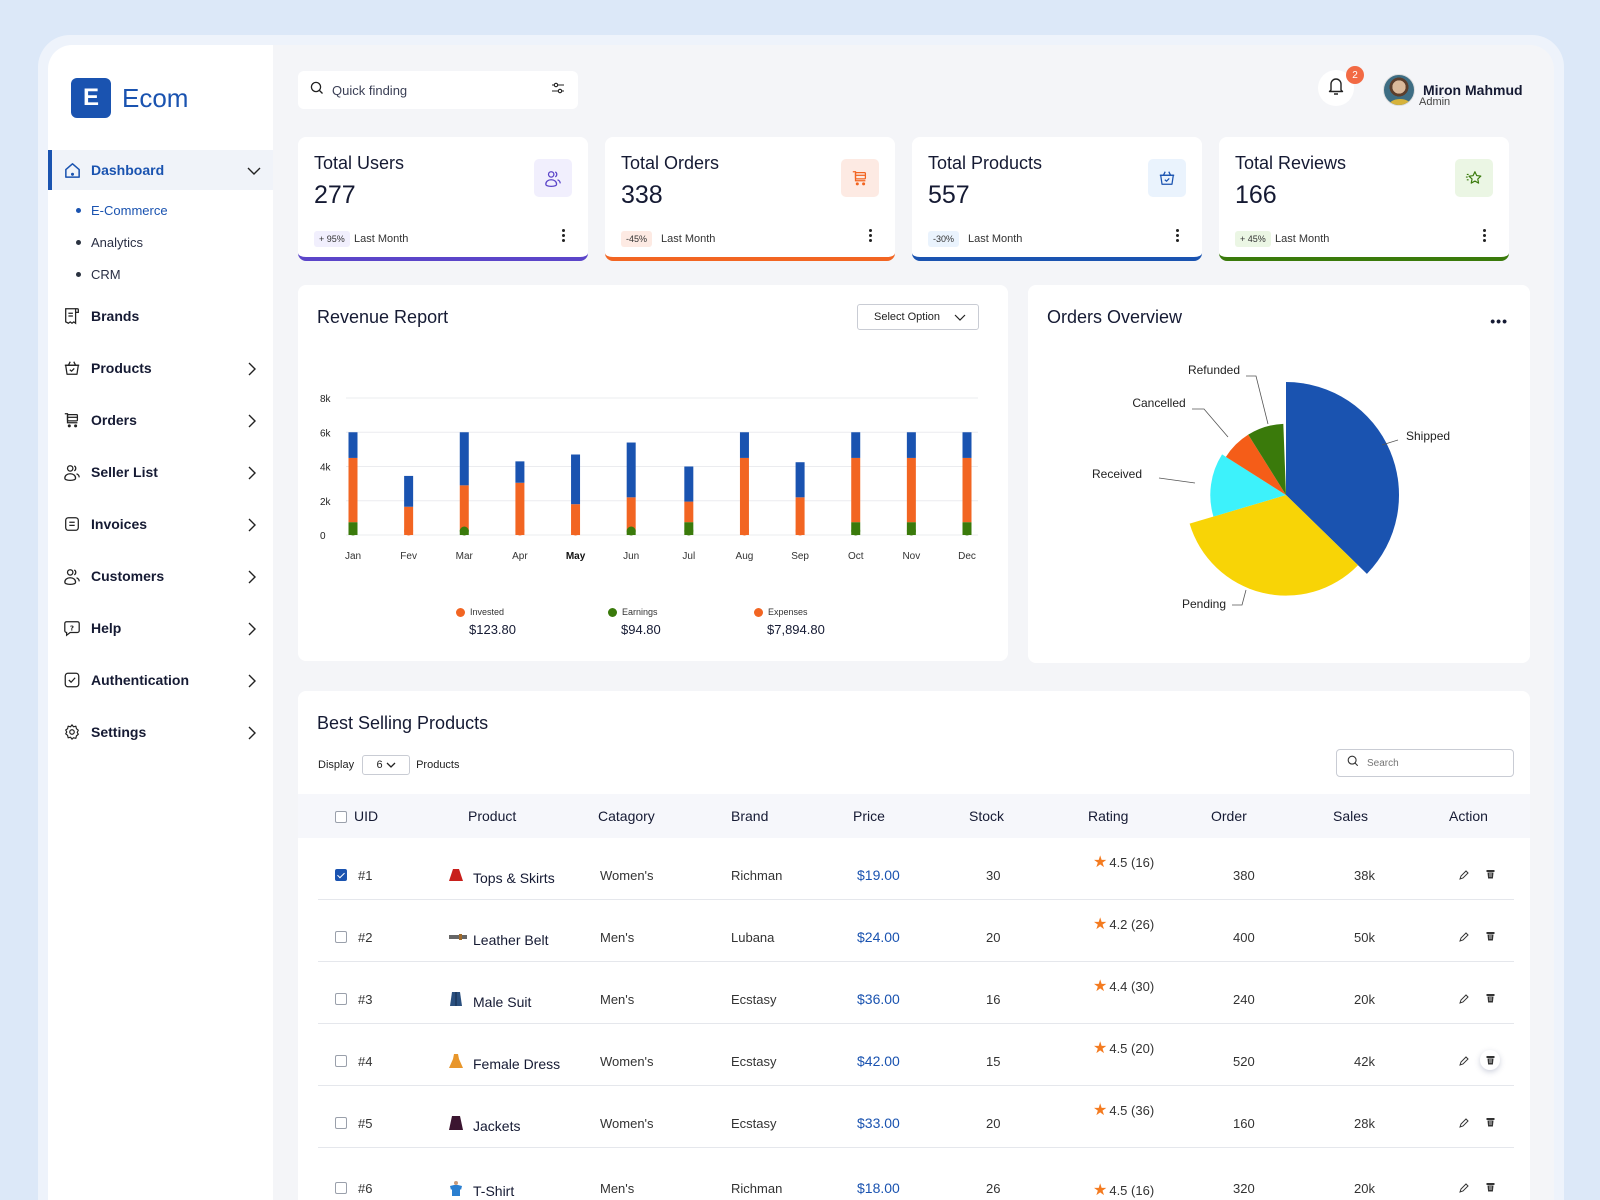  Describe the element at coordinates (160, 170) in the screenshot. I see `sidebar-item-dashboard: Dashboard` at that location.